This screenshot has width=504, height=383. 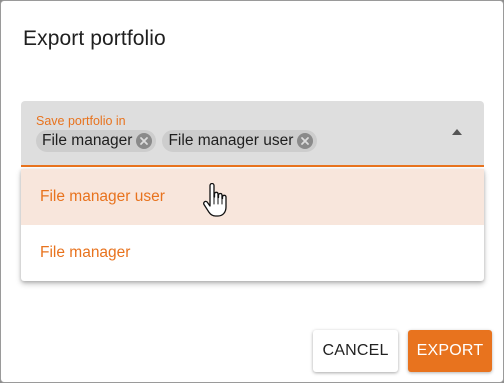 I want to click on menu-item-label: File manager user, so click(x=102, y=196).